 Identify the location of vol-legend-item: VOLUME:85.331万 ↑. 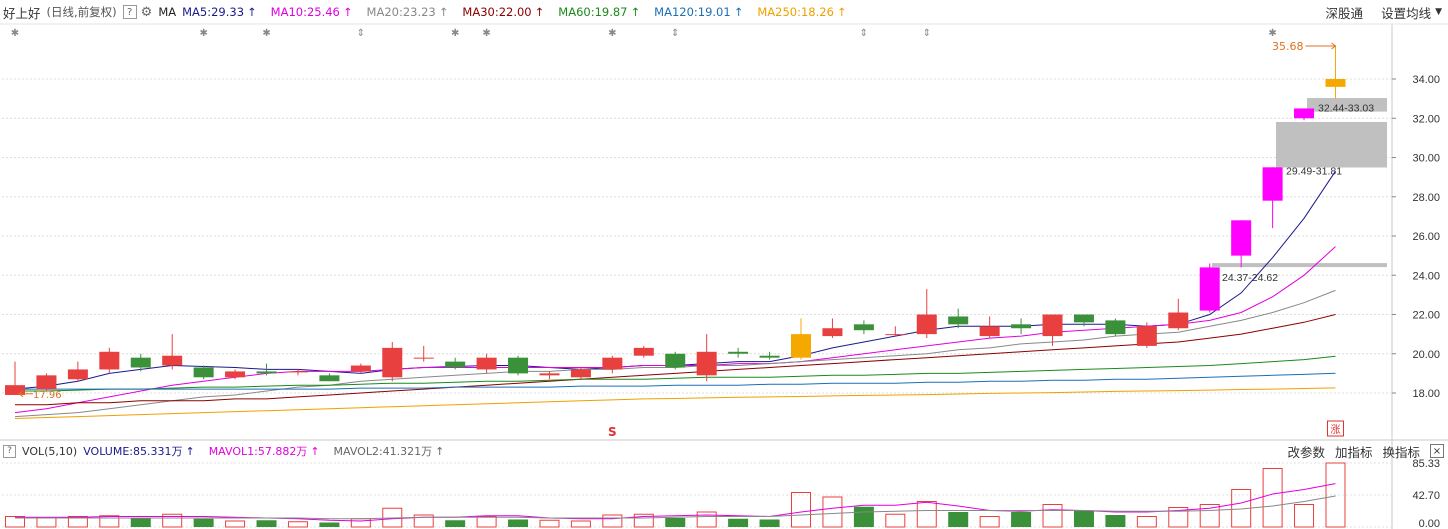
(139, 451).